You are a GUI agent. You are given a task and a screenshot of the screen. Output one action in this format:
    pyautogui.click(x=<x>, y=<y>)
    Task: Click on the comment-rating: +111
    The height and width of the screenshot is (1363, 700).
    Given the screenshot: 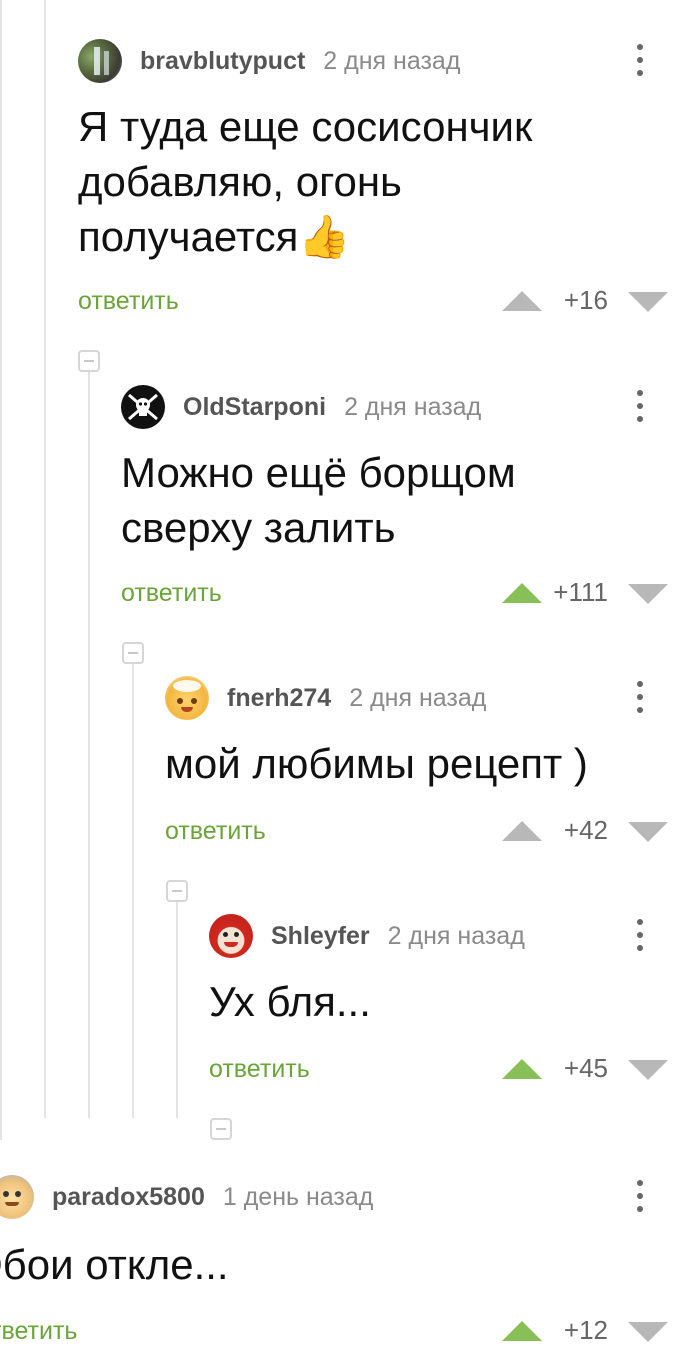 What is the action you would take?
    pyautogui.click(x=580, y=592)
    